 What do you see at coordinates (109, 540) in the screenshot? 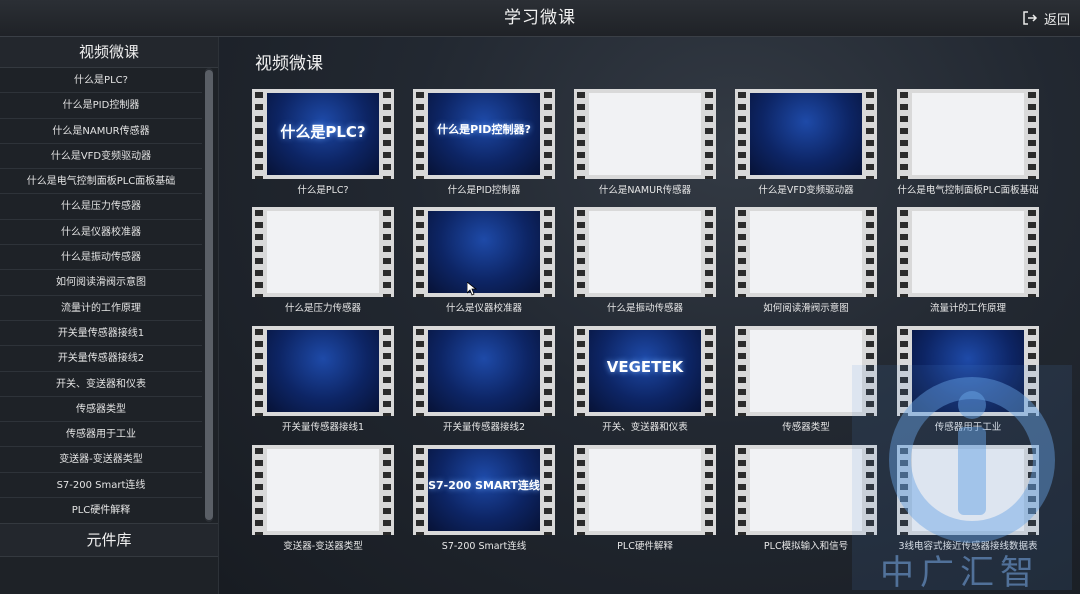
I see `sidebar-component-library: 元件库` at bounding box center [109, 540].